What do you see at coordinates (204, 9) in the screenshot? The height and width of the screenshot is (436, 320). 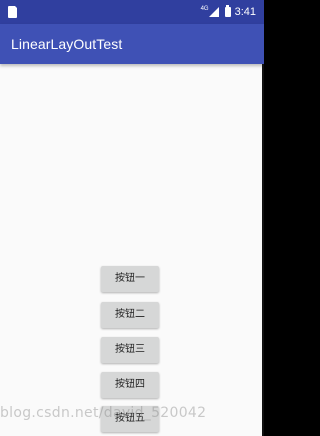 I see `network-type-label: 4G` at bounding box center [204, 9].